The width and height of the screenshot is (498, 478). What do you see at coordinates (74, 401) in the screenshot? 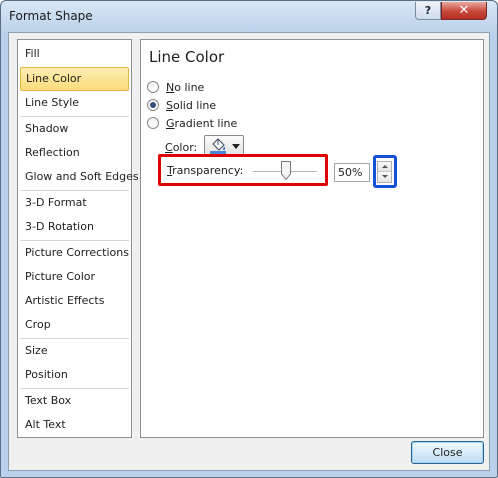
I see `nav-item-text-box: Text Box` at bounding box center [74, 401].